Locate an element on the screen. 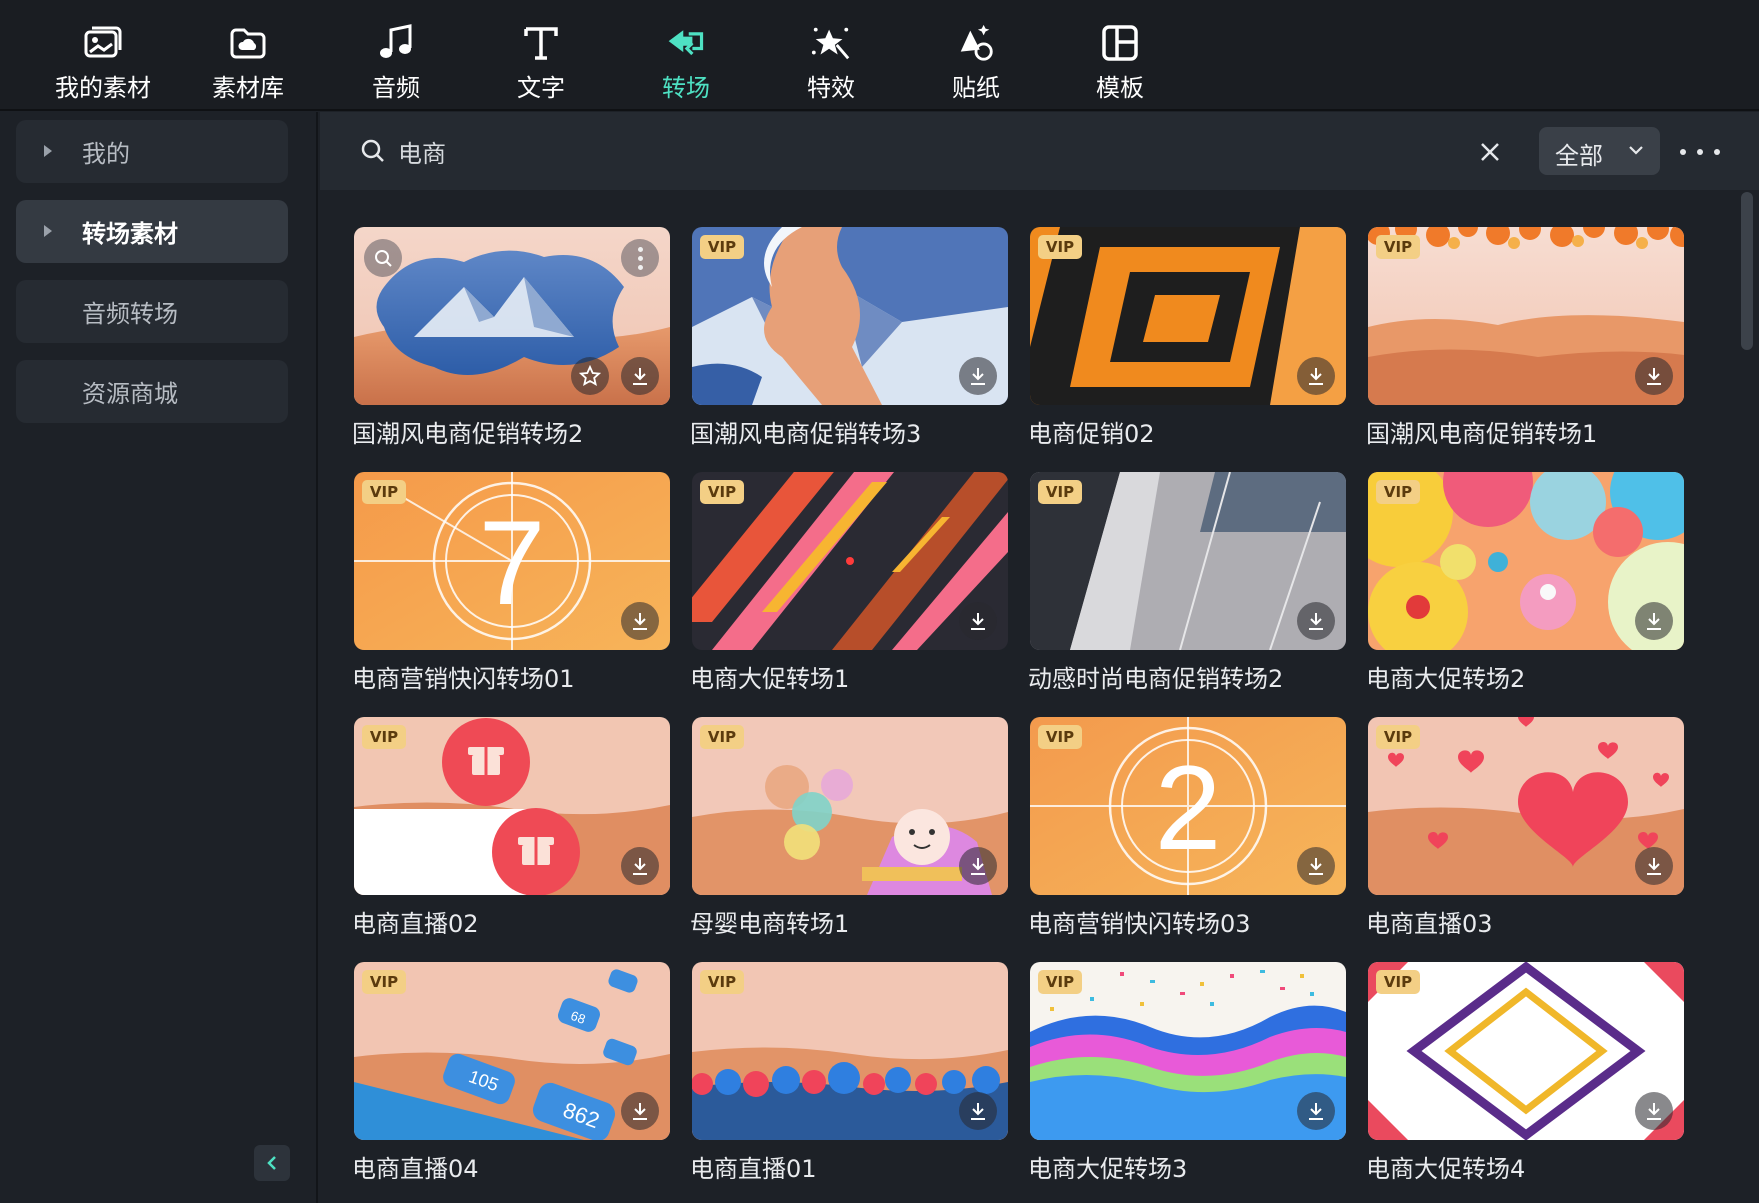 The width and height of the screenshot is (1759, 1203). transition-card: VIP 电商直播02 is located at coordinates (511, 834).